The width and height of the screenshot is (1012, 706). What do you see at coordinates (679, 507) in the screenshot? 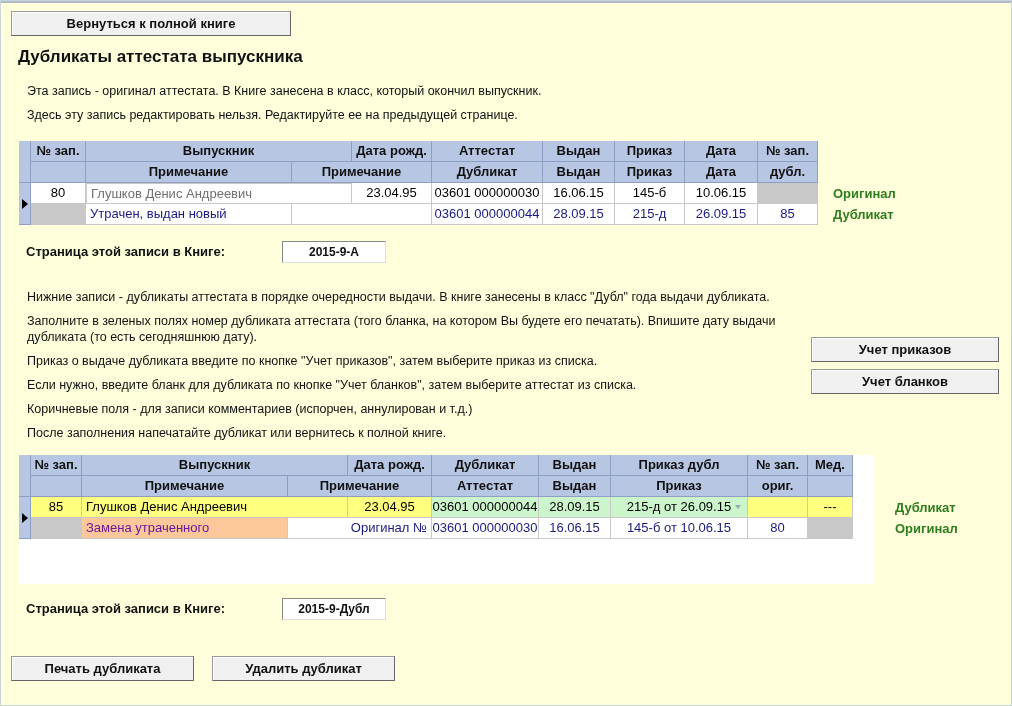
I see `table-cell: 215-д от 26.09.15` at bounding box center [679, 507].